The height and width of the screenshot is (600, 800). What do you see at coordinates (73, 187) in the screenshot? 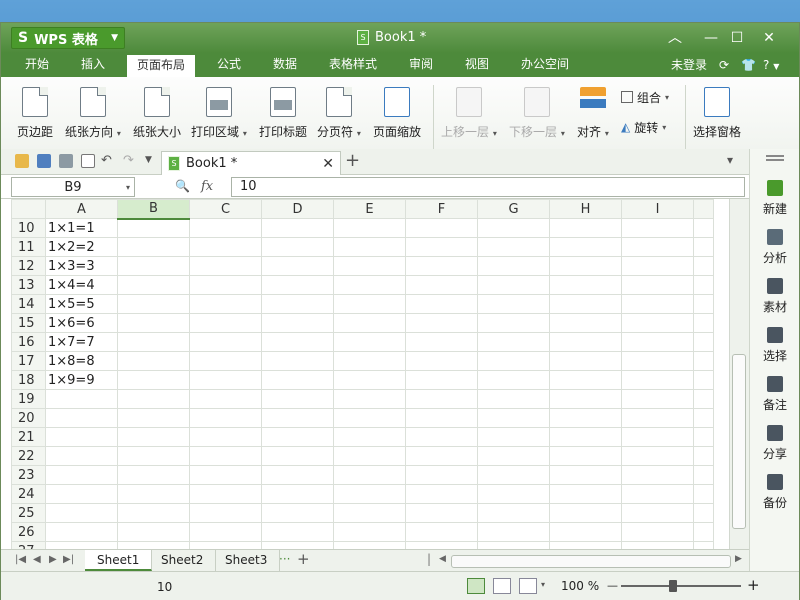
I see `name-box: B9 ▾` at bounding box center [73, 187].